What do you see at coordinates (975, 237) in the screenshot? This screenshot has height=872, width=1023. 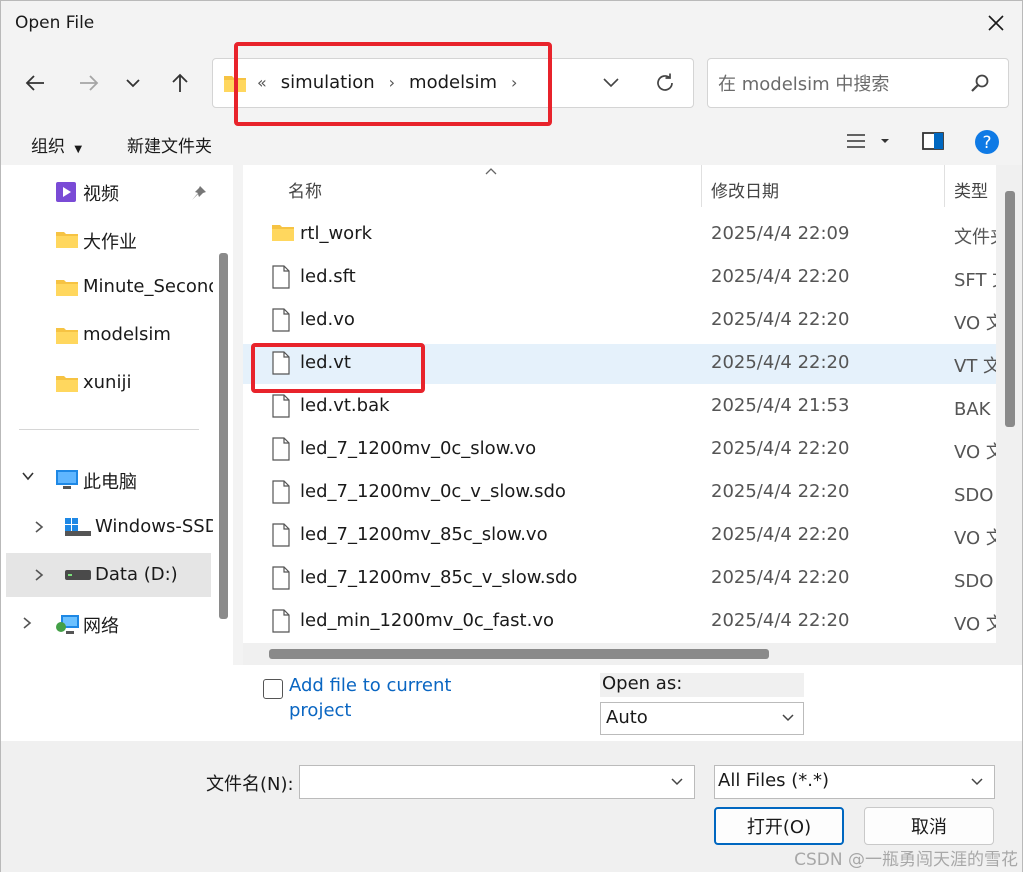 I see `file-type: 文件夹` at bounding box center [975, 237].